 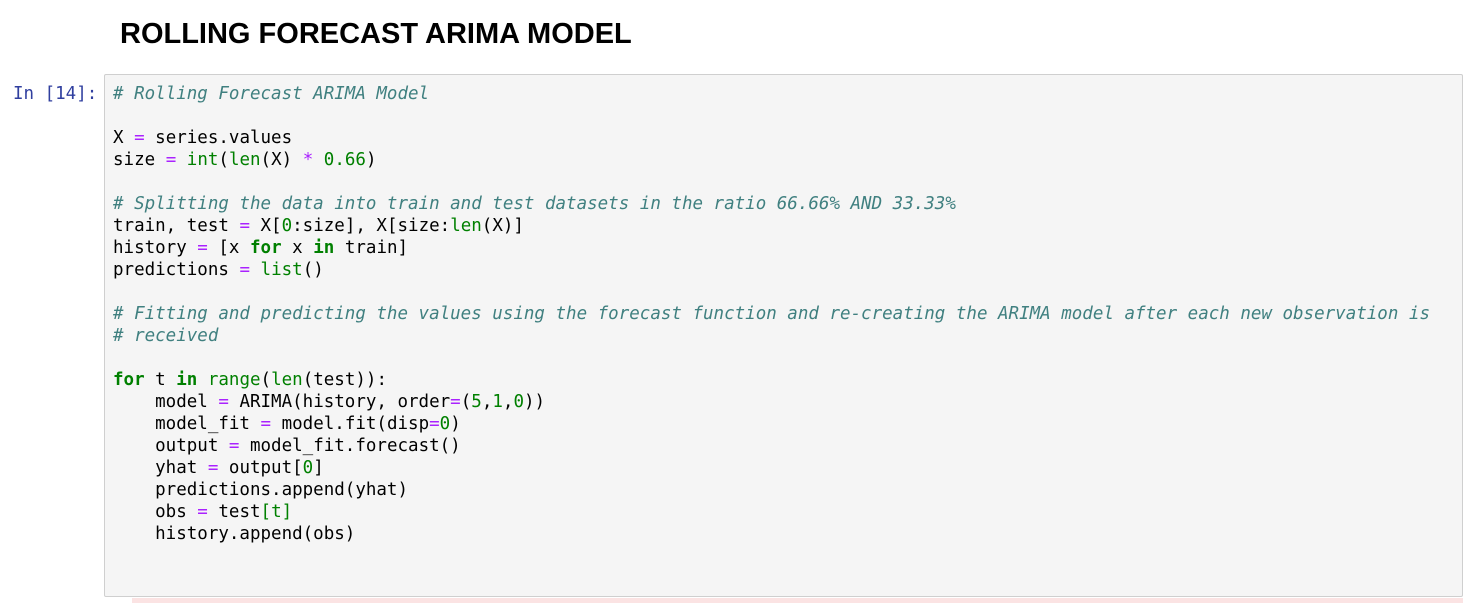 I want to click on code-token: int, so click(x=202, y=160).